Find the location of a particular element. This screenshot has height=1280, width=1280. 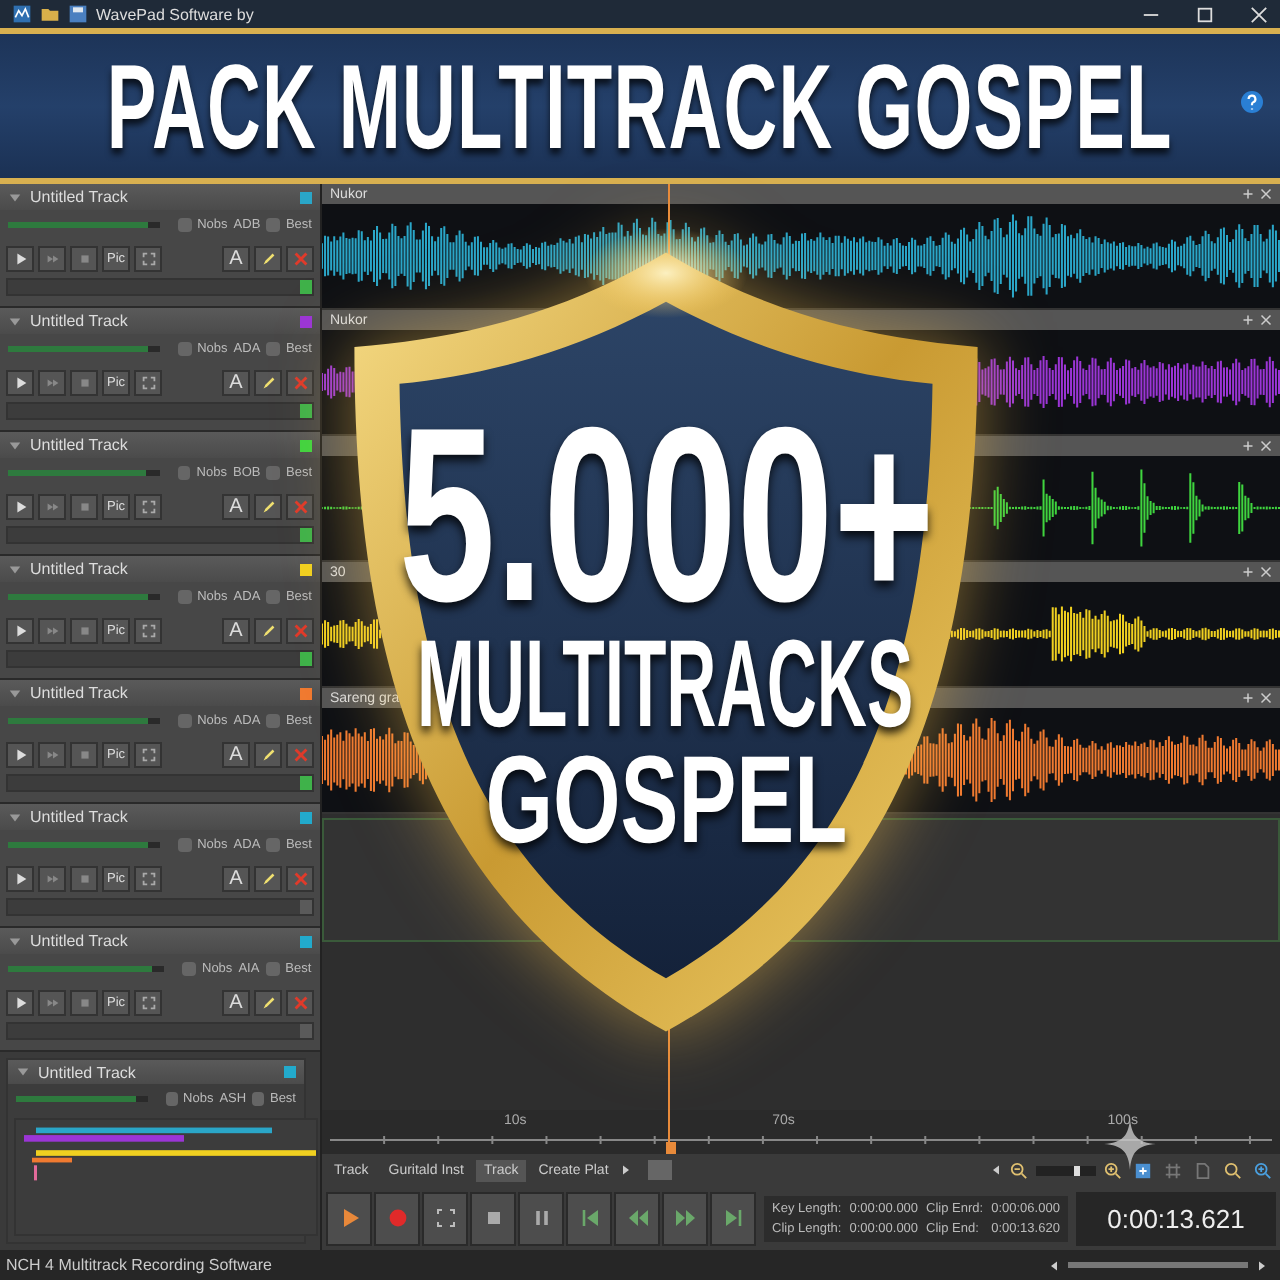

zoom-icon is located at coordinates (1233, 1170).